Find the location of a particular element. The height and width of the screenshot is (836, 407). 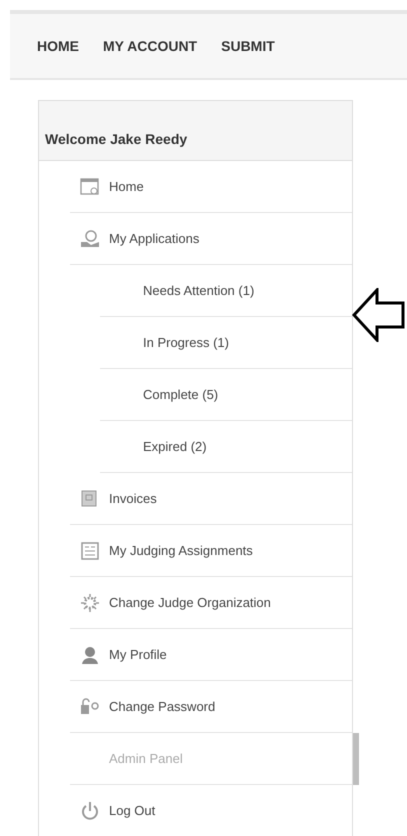

menu-item: Change Password is located at coordinates (211, 707).